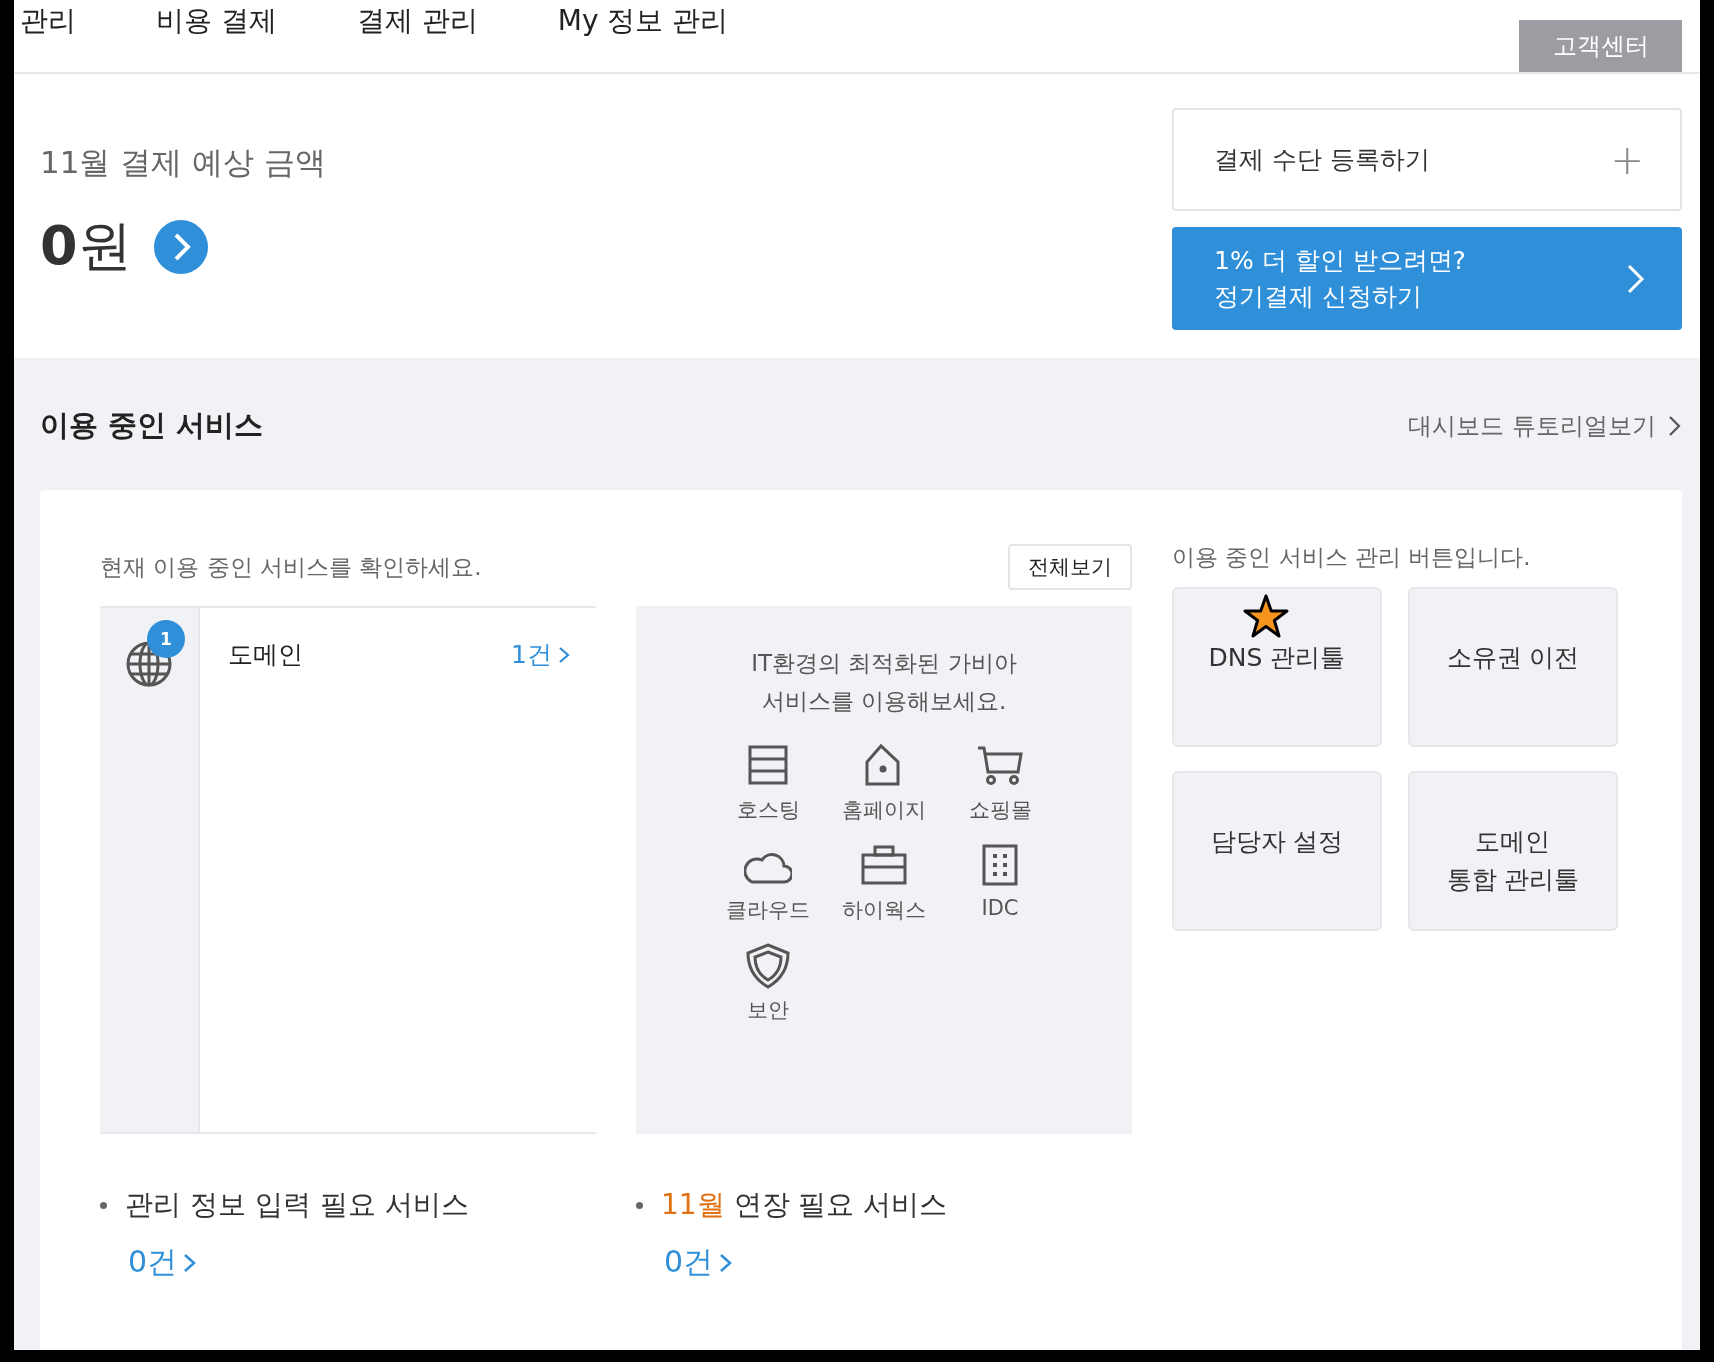  Describe the element at coordinates (540, 654) in the screenshot. I see `count-link: 1건` at that location.